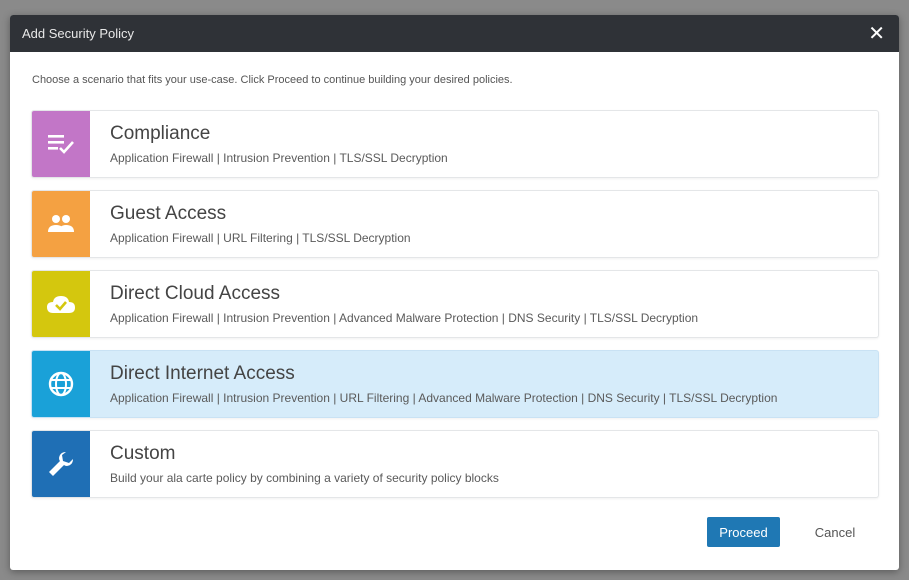  Describe the element at coordinates (61, 384) in the screenshot. I see `globe-icon` at that location.